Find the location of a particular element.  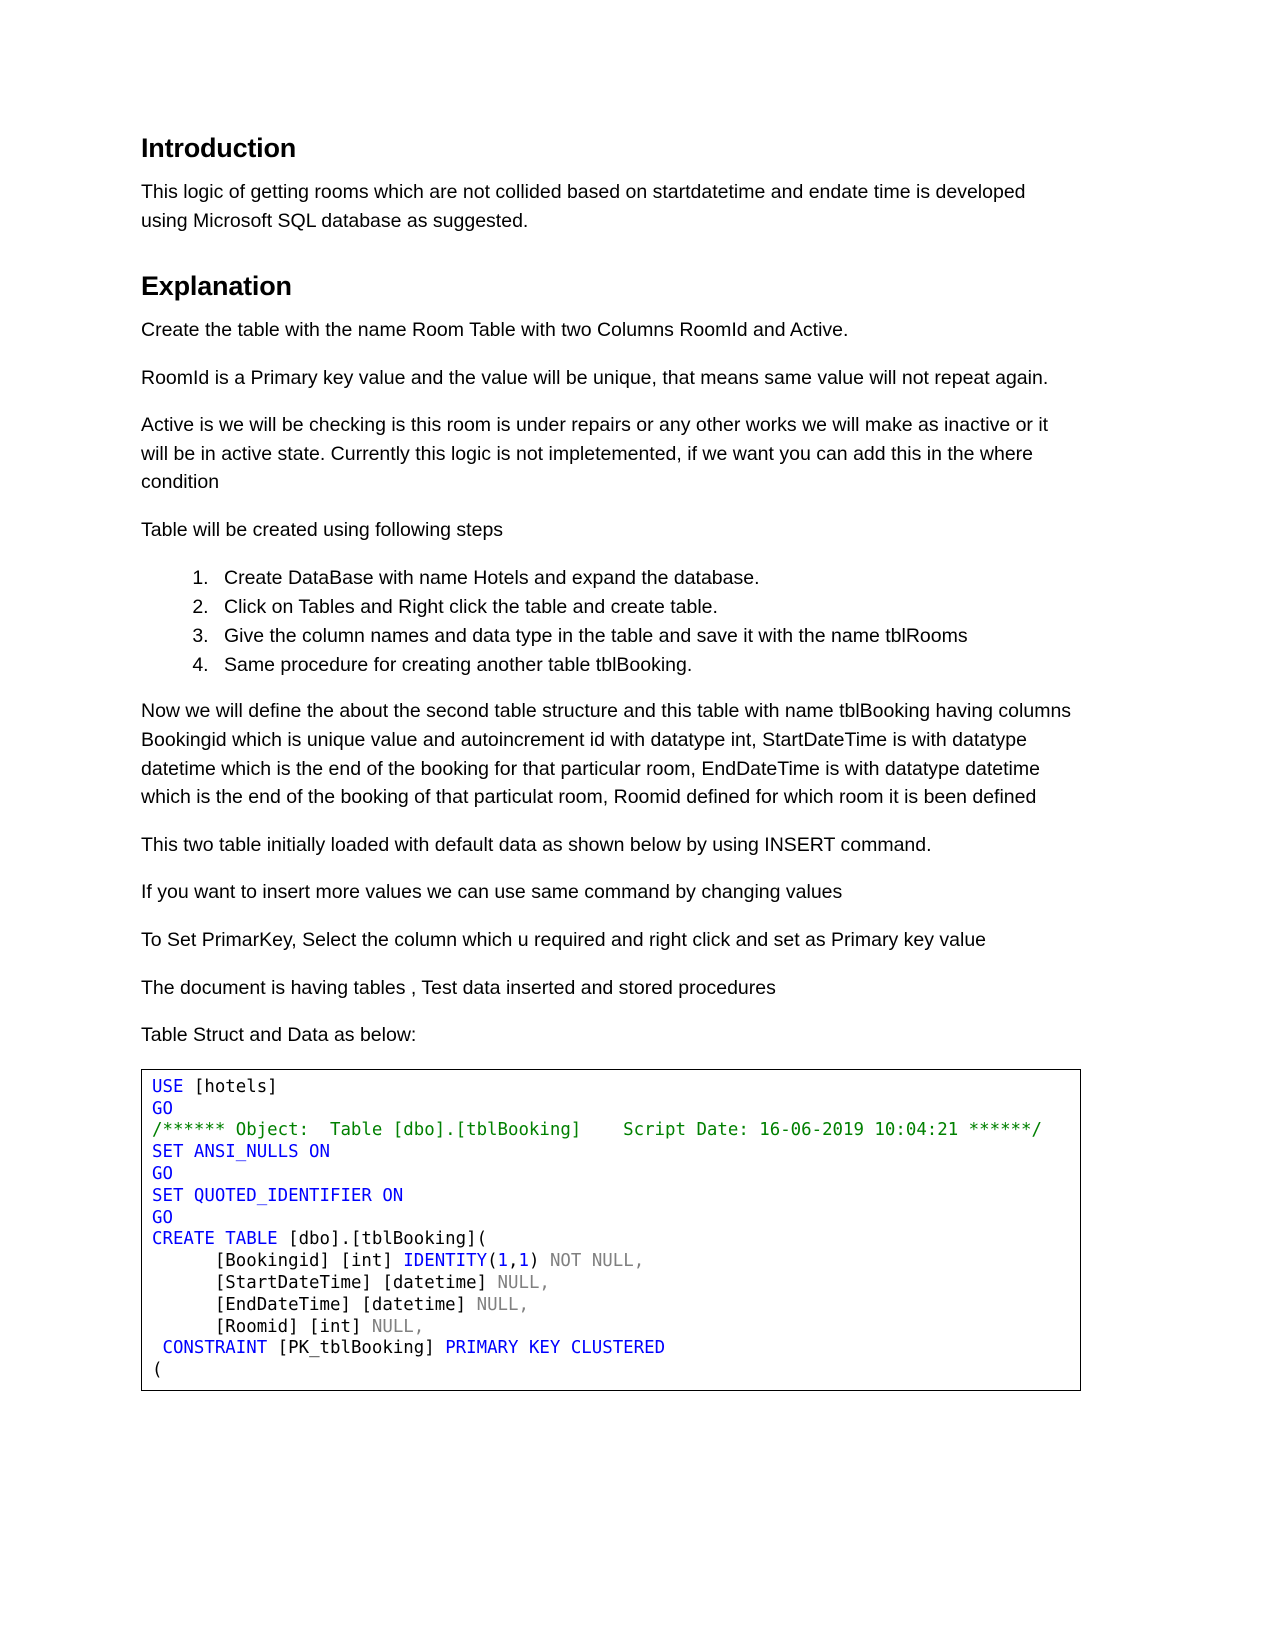

code-line: [EndDateTime] [datetime] NULL, is located at coordinates (340, 1305).